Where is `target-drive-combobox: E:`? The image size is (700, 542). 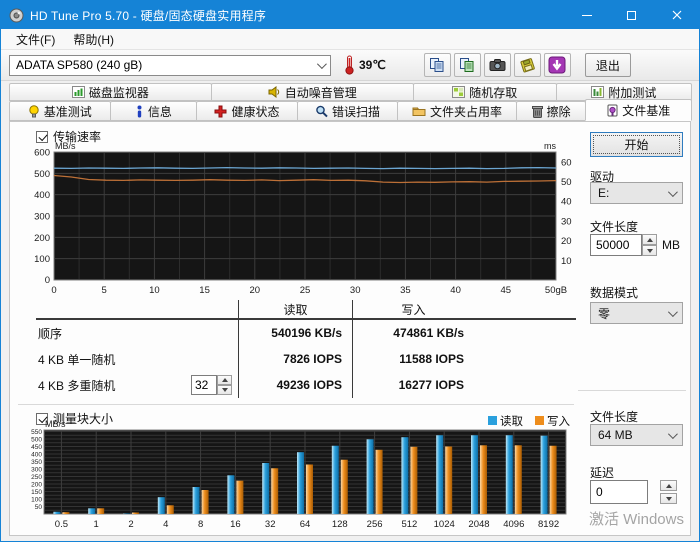
target-drive-combobox: E: is located at coordinates (636, 193).